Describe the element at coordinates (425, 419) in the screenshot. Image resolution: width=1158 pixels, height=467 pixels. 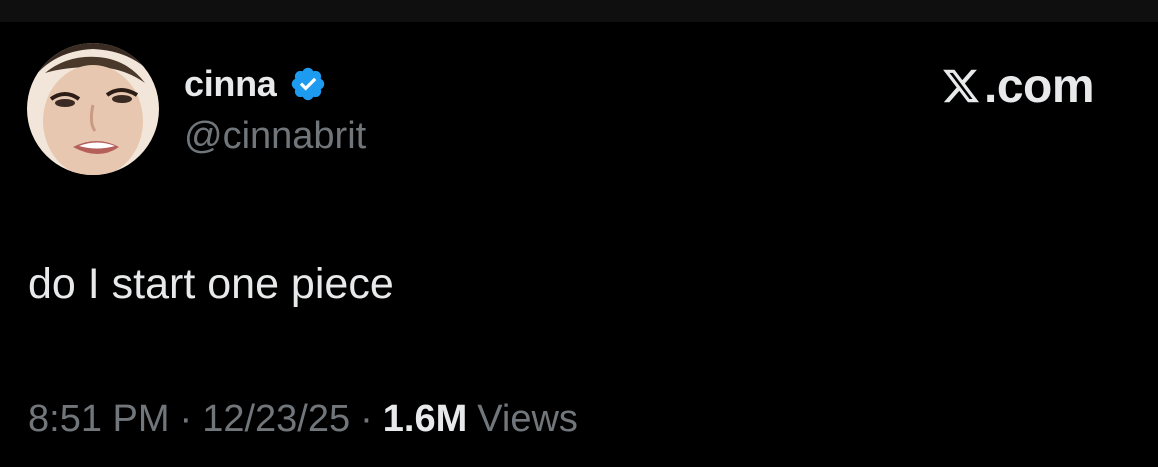
I see `views-count: 1.6M` at that location.